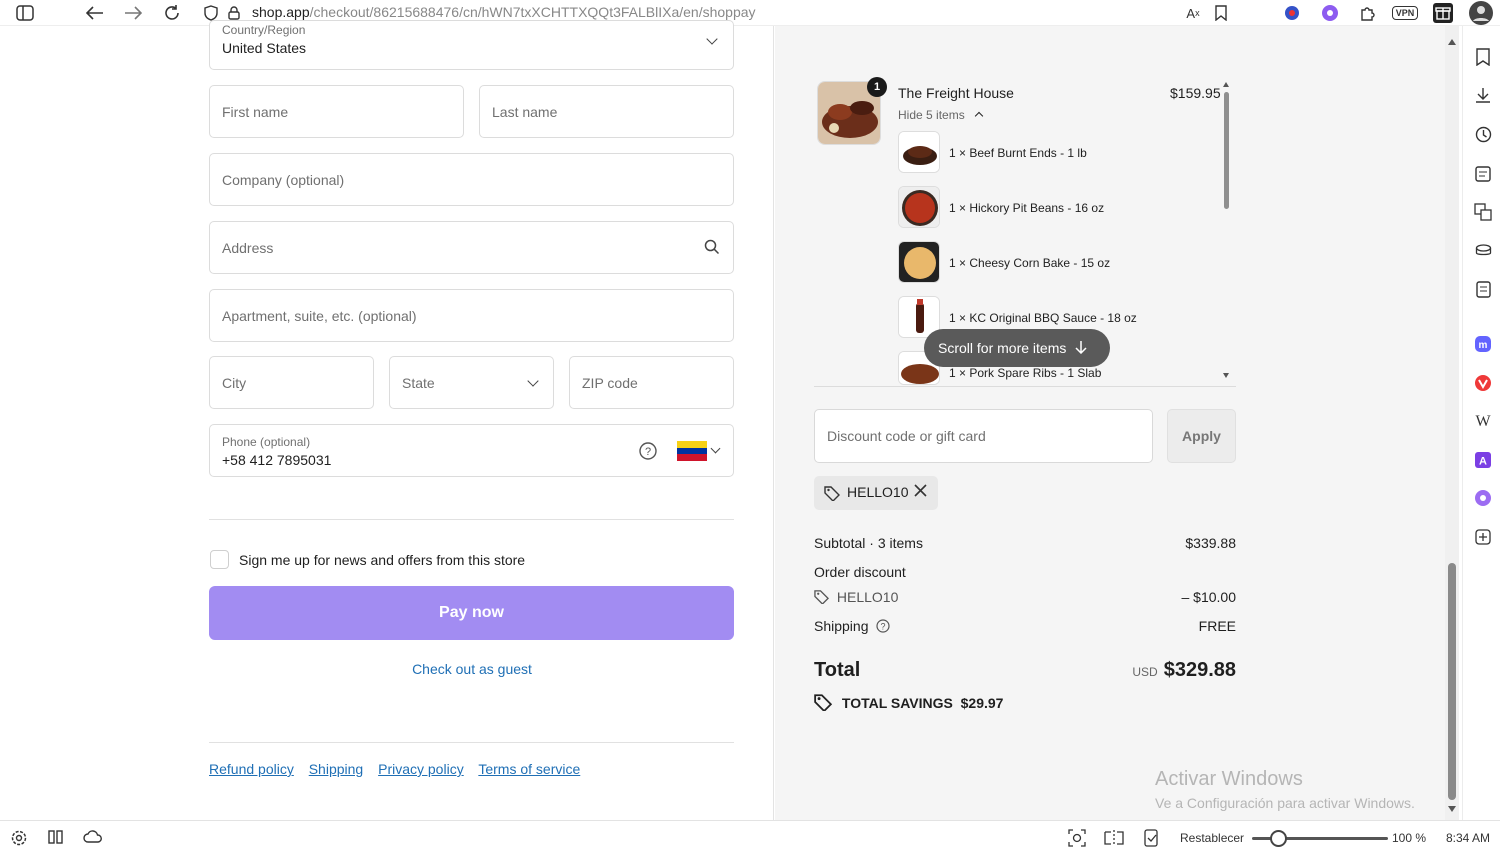 Image resolution: width=1500 pixels, height=852 pixels. What do you see at coordinates (418, 382) in the screenshot?
I see `state-placeholder: State` at bounding box center [418, 382].